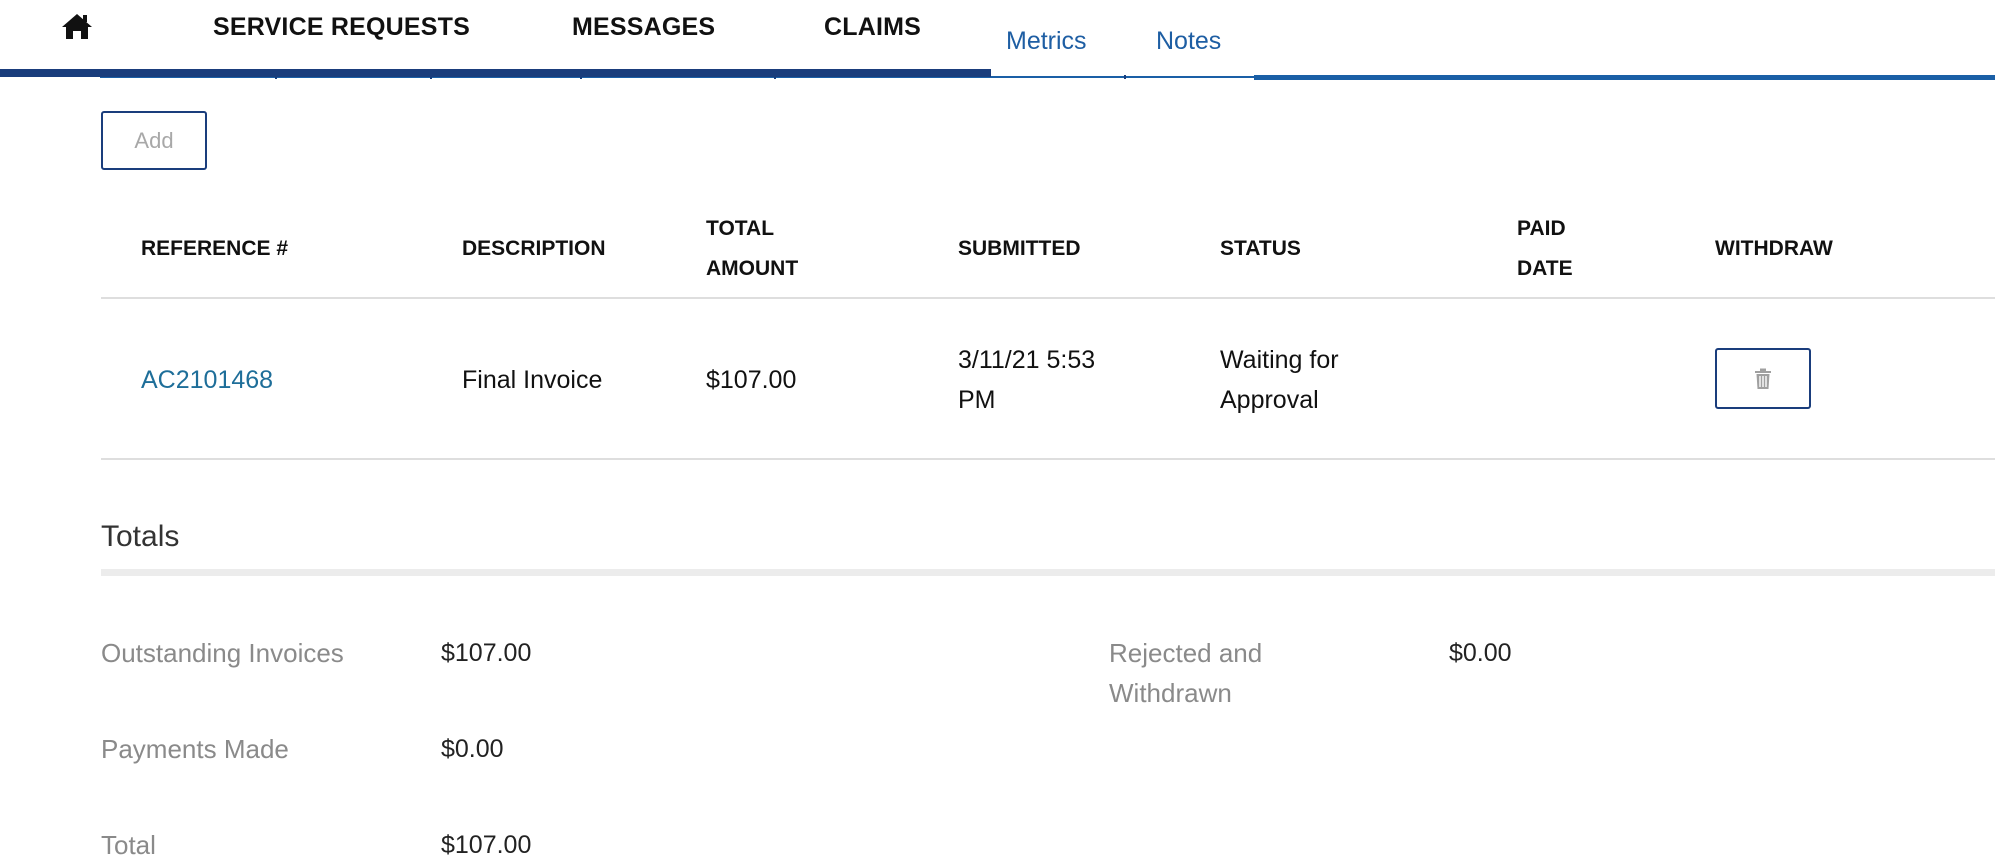 The height and width of the screenshot is (861, 1995). I want to click on add-button: Add, so click(154, 140).